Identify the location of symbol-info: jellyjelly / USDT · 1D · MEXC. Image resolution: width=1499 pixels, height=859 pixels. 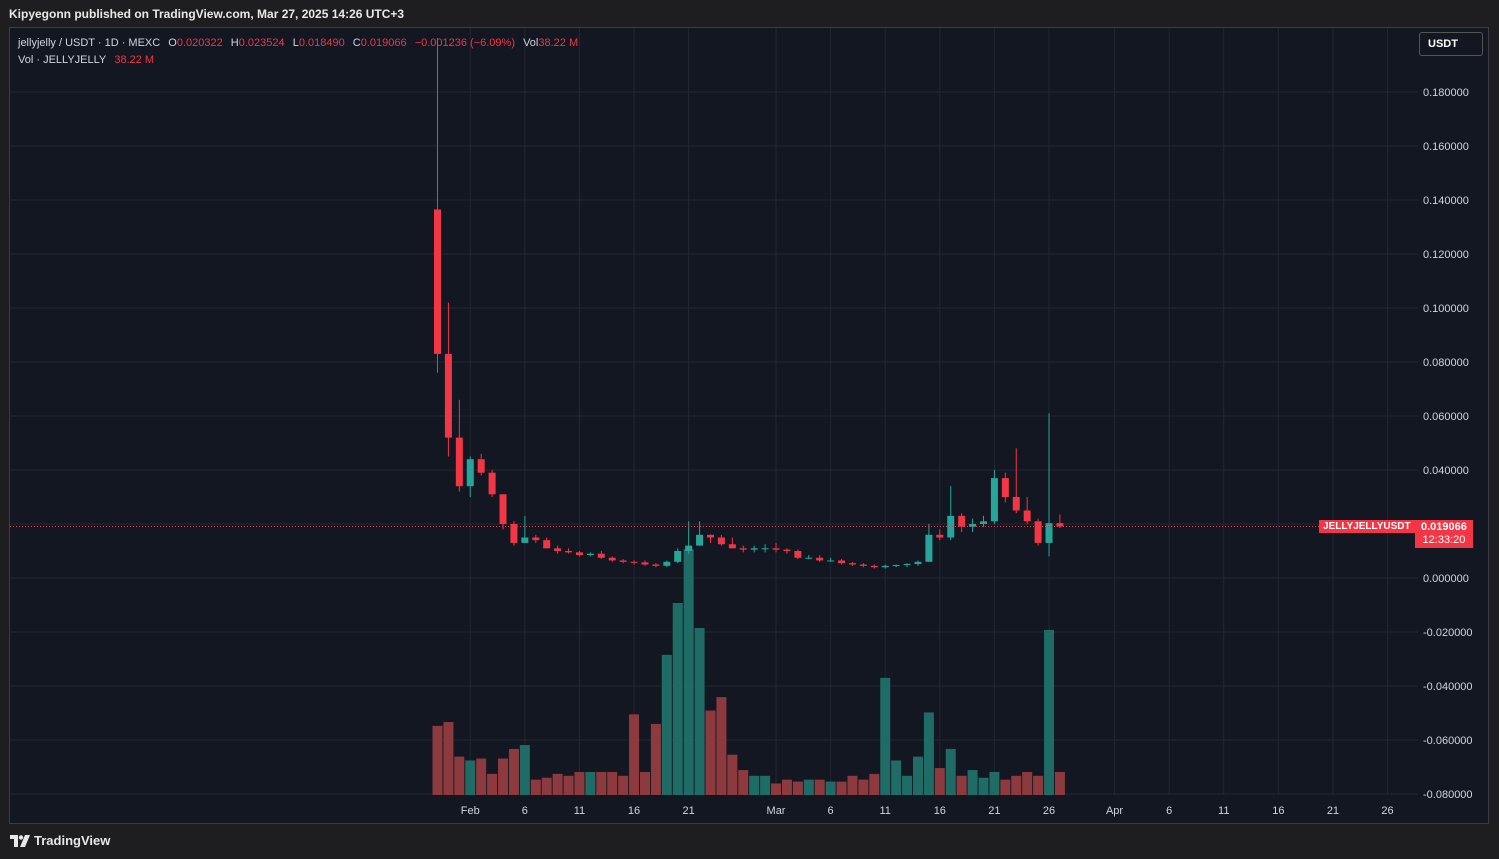
(89, 43).